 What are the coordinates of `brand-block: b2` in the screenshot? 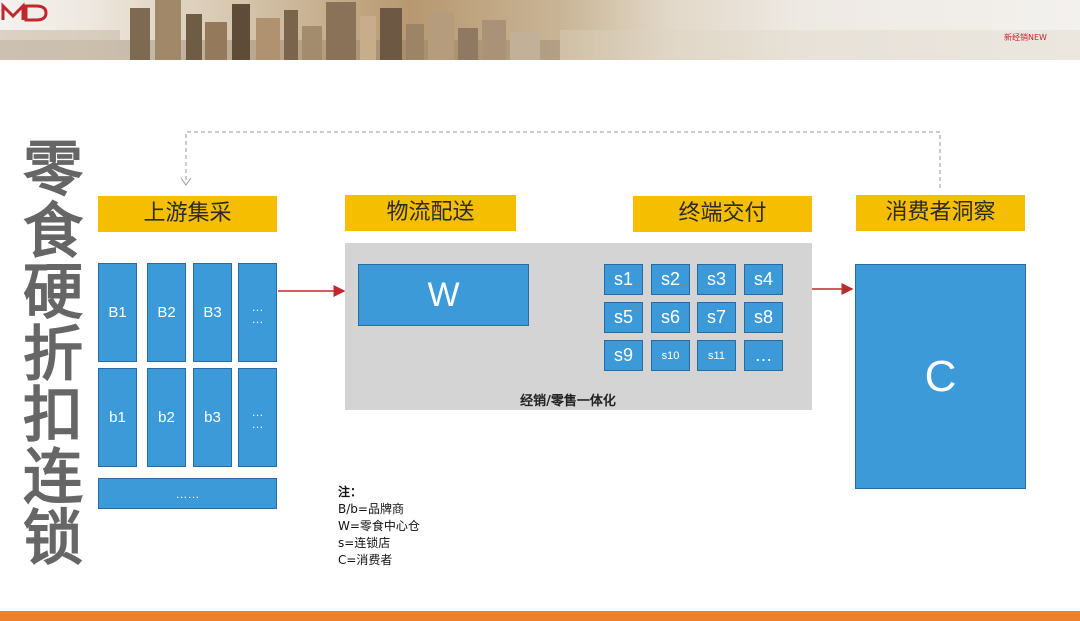 It's located at (166, 417).